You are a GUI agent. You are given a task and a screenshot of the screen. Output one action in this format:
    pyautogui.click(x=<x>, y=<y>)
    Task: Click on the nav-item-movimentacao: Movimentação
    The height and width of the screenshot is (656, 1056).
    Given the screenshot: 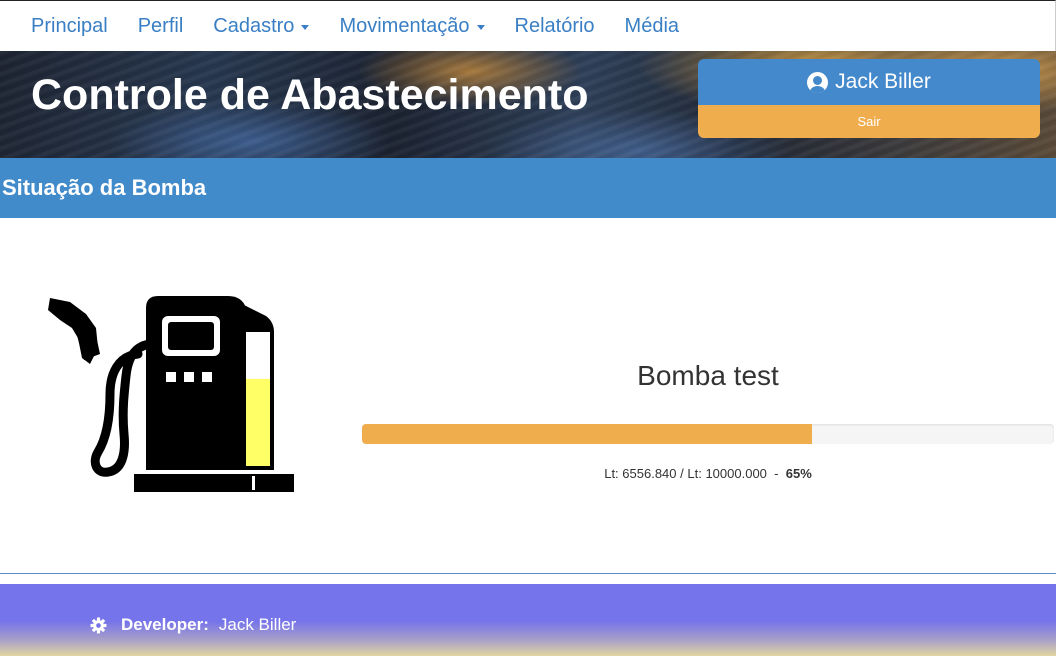 What is the action you would take?
    pyautogui.click(x=411, y=26)
    